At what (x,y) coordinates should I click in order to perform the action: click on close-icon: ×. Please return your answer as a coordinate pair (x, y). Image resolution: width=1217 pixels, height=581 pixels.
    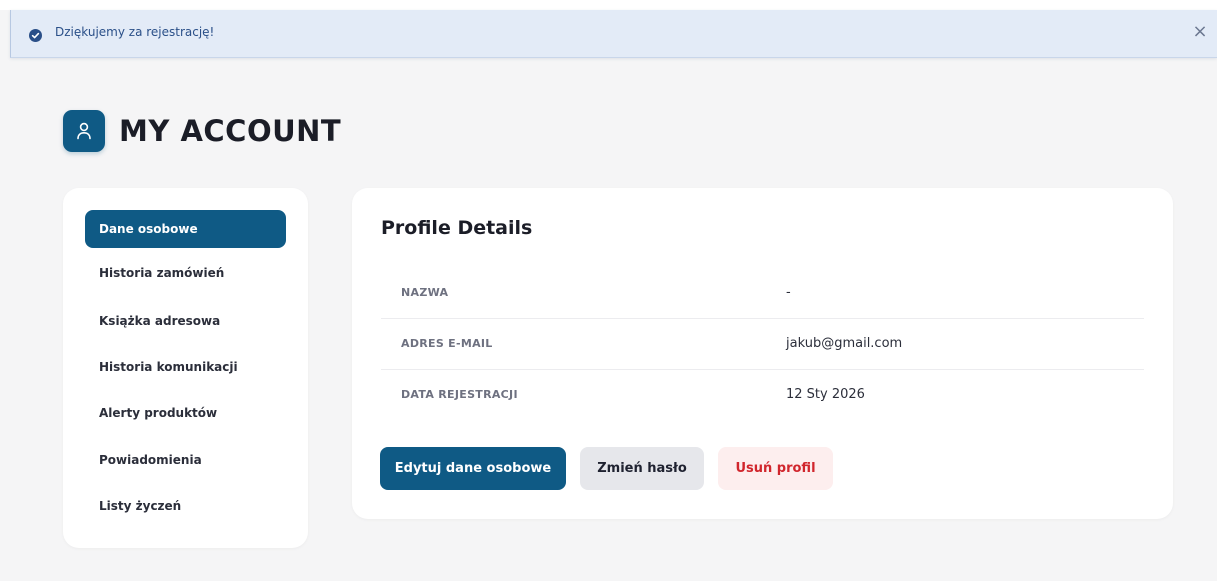
    Looking at the image, I should click on (1200, 32).